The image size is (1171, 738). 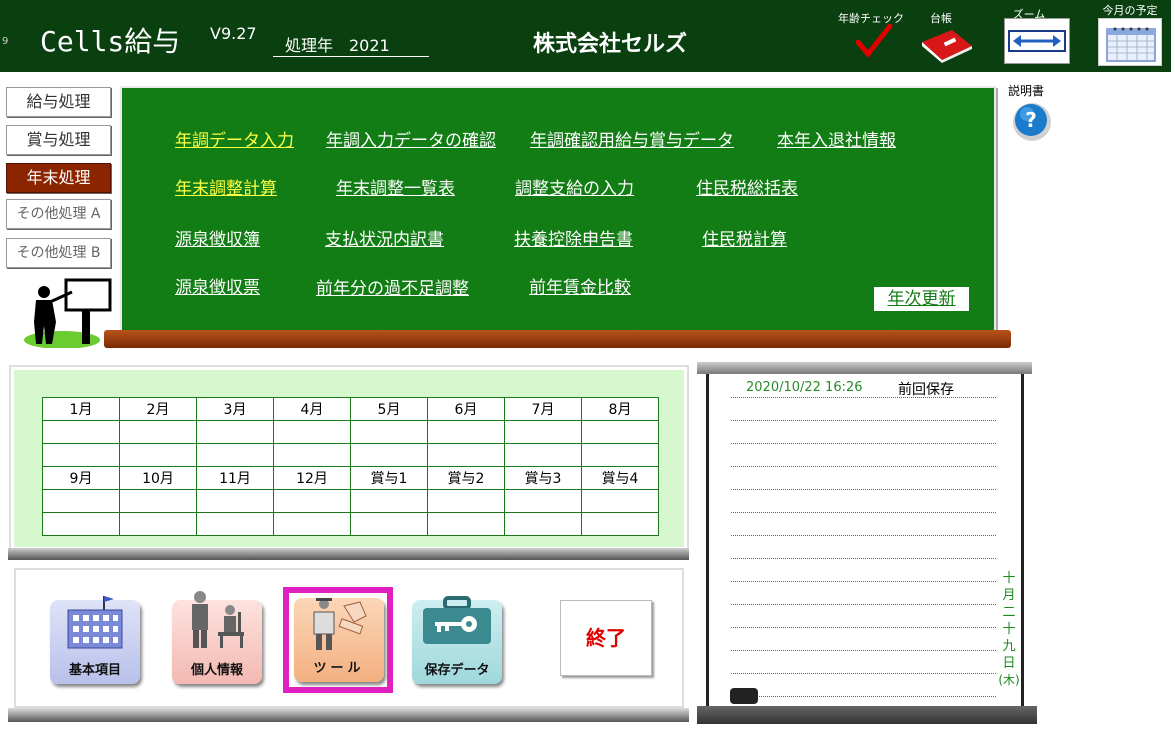 What do you see at coordinates (58, 253) in the screenshot?
I see `nav-other-b: その他処理 B` at bounding box center [58, 253].